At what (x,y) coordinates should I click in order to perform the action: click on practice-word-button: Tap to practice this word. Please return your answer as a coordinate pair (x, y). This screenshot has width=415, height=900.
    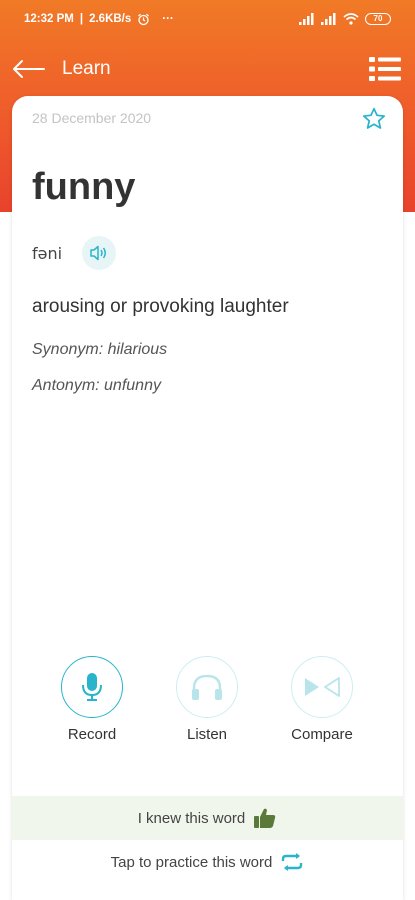
    Looking at the image, I should click on (207, 862).